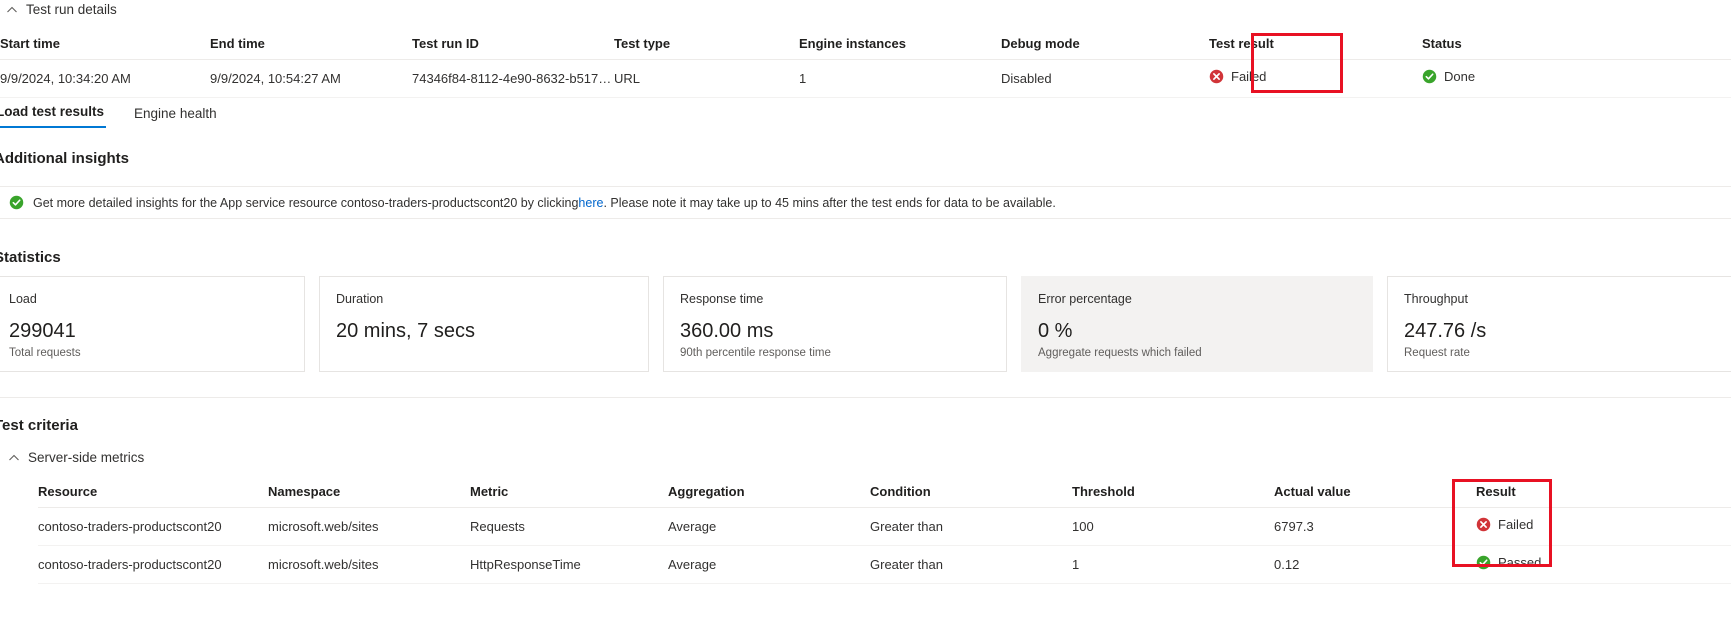 This screenshot has width=1731, height=640. I want to click on stat-label: Response time, so click(722, 299).